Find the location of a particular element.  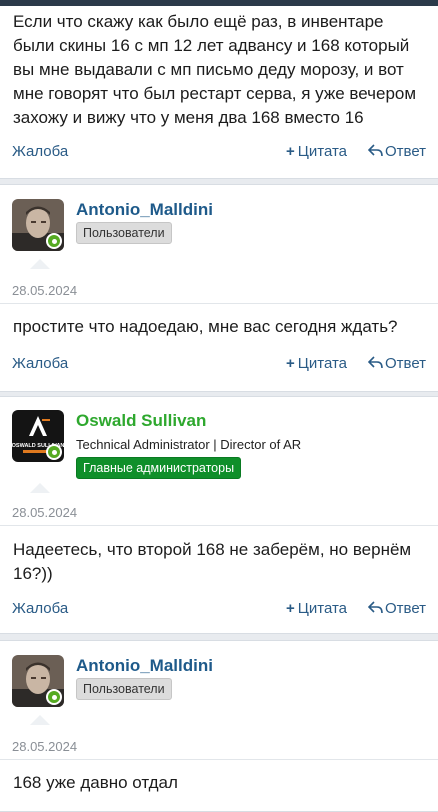

user-group-banner: Главные администраторы is located at coordinates (159, 468).